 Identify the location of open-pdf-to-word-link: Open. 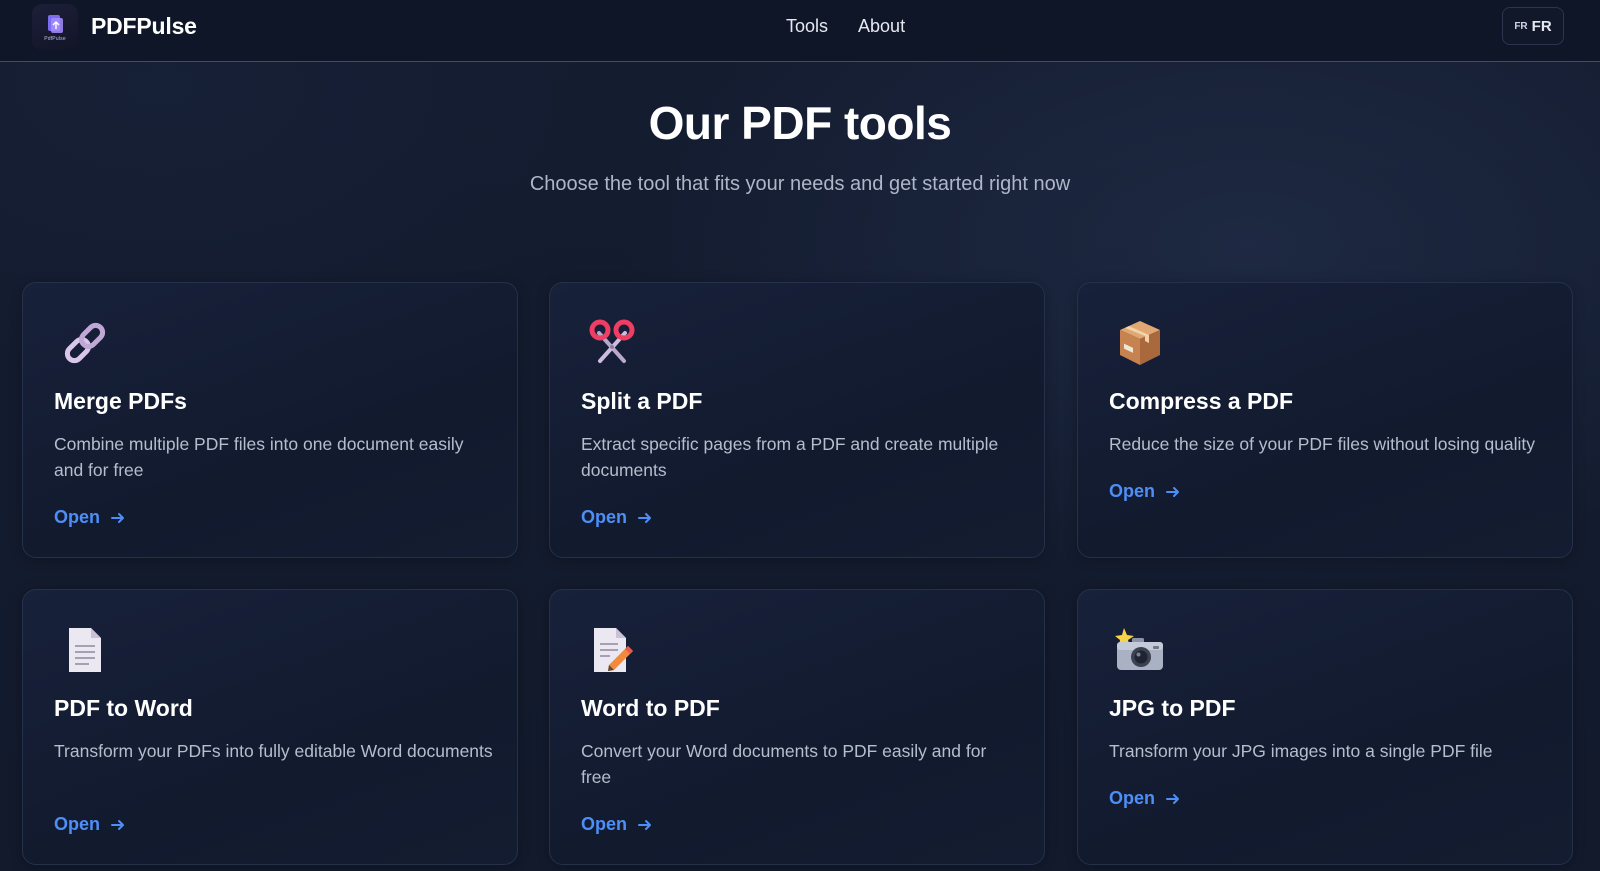
(90, 824).